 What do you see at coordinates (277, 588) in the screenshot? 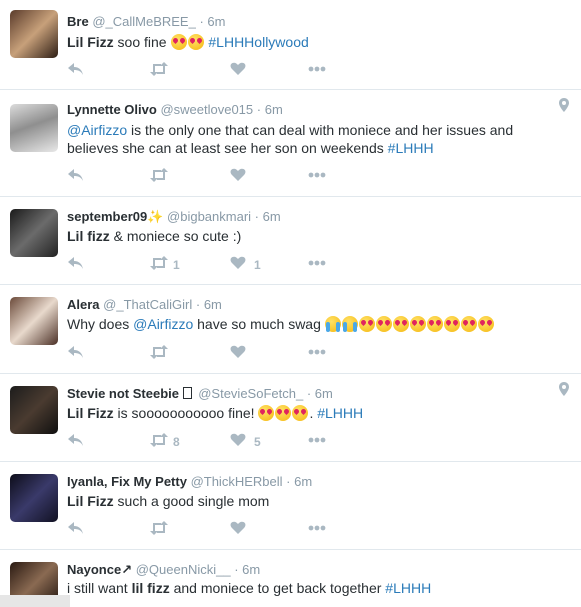
I see `text-segment: and moniece to get back together` at bounding box center [277, 588].